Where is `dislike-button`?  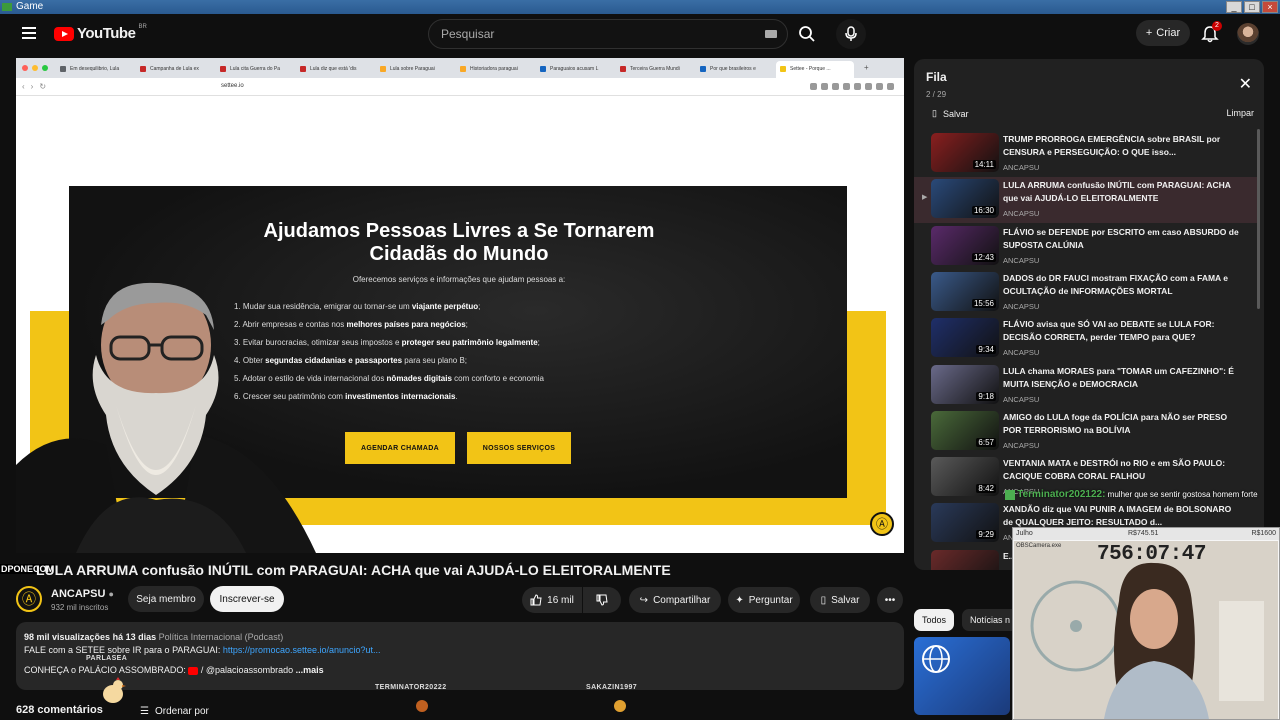 dislike-button is located at coordinates (602, 600).